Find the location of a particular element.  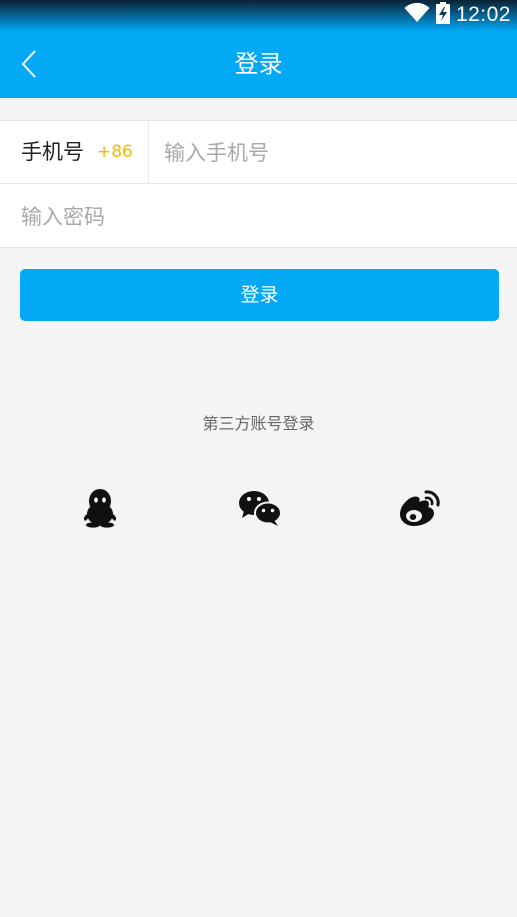

battery-icon is located at coordinates (442, 15).